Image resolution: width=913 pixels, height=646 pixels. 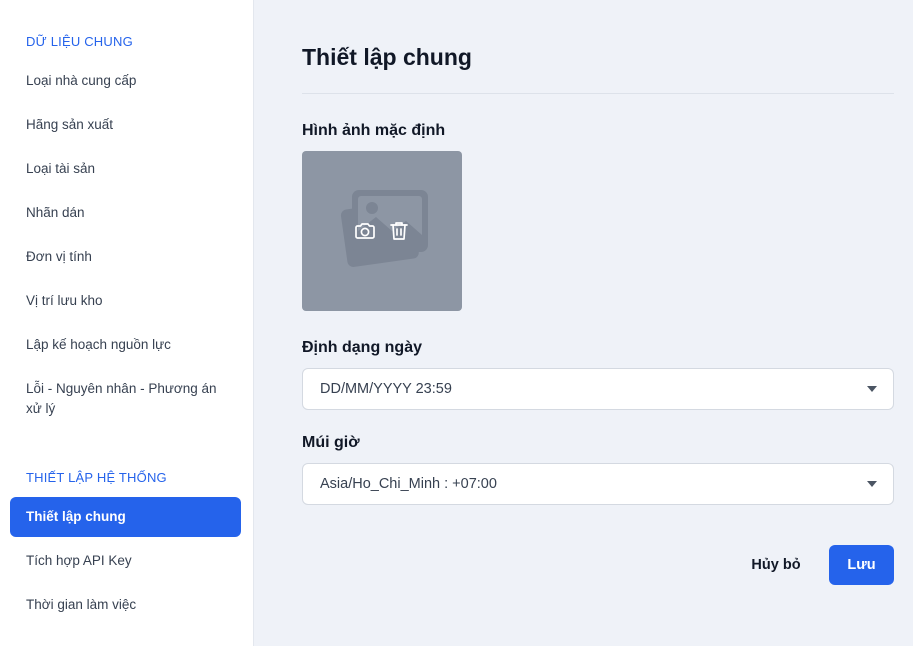 I want to click on sidebar-item-working-time: Thời gian làm việc, so click(x=81, y=605).